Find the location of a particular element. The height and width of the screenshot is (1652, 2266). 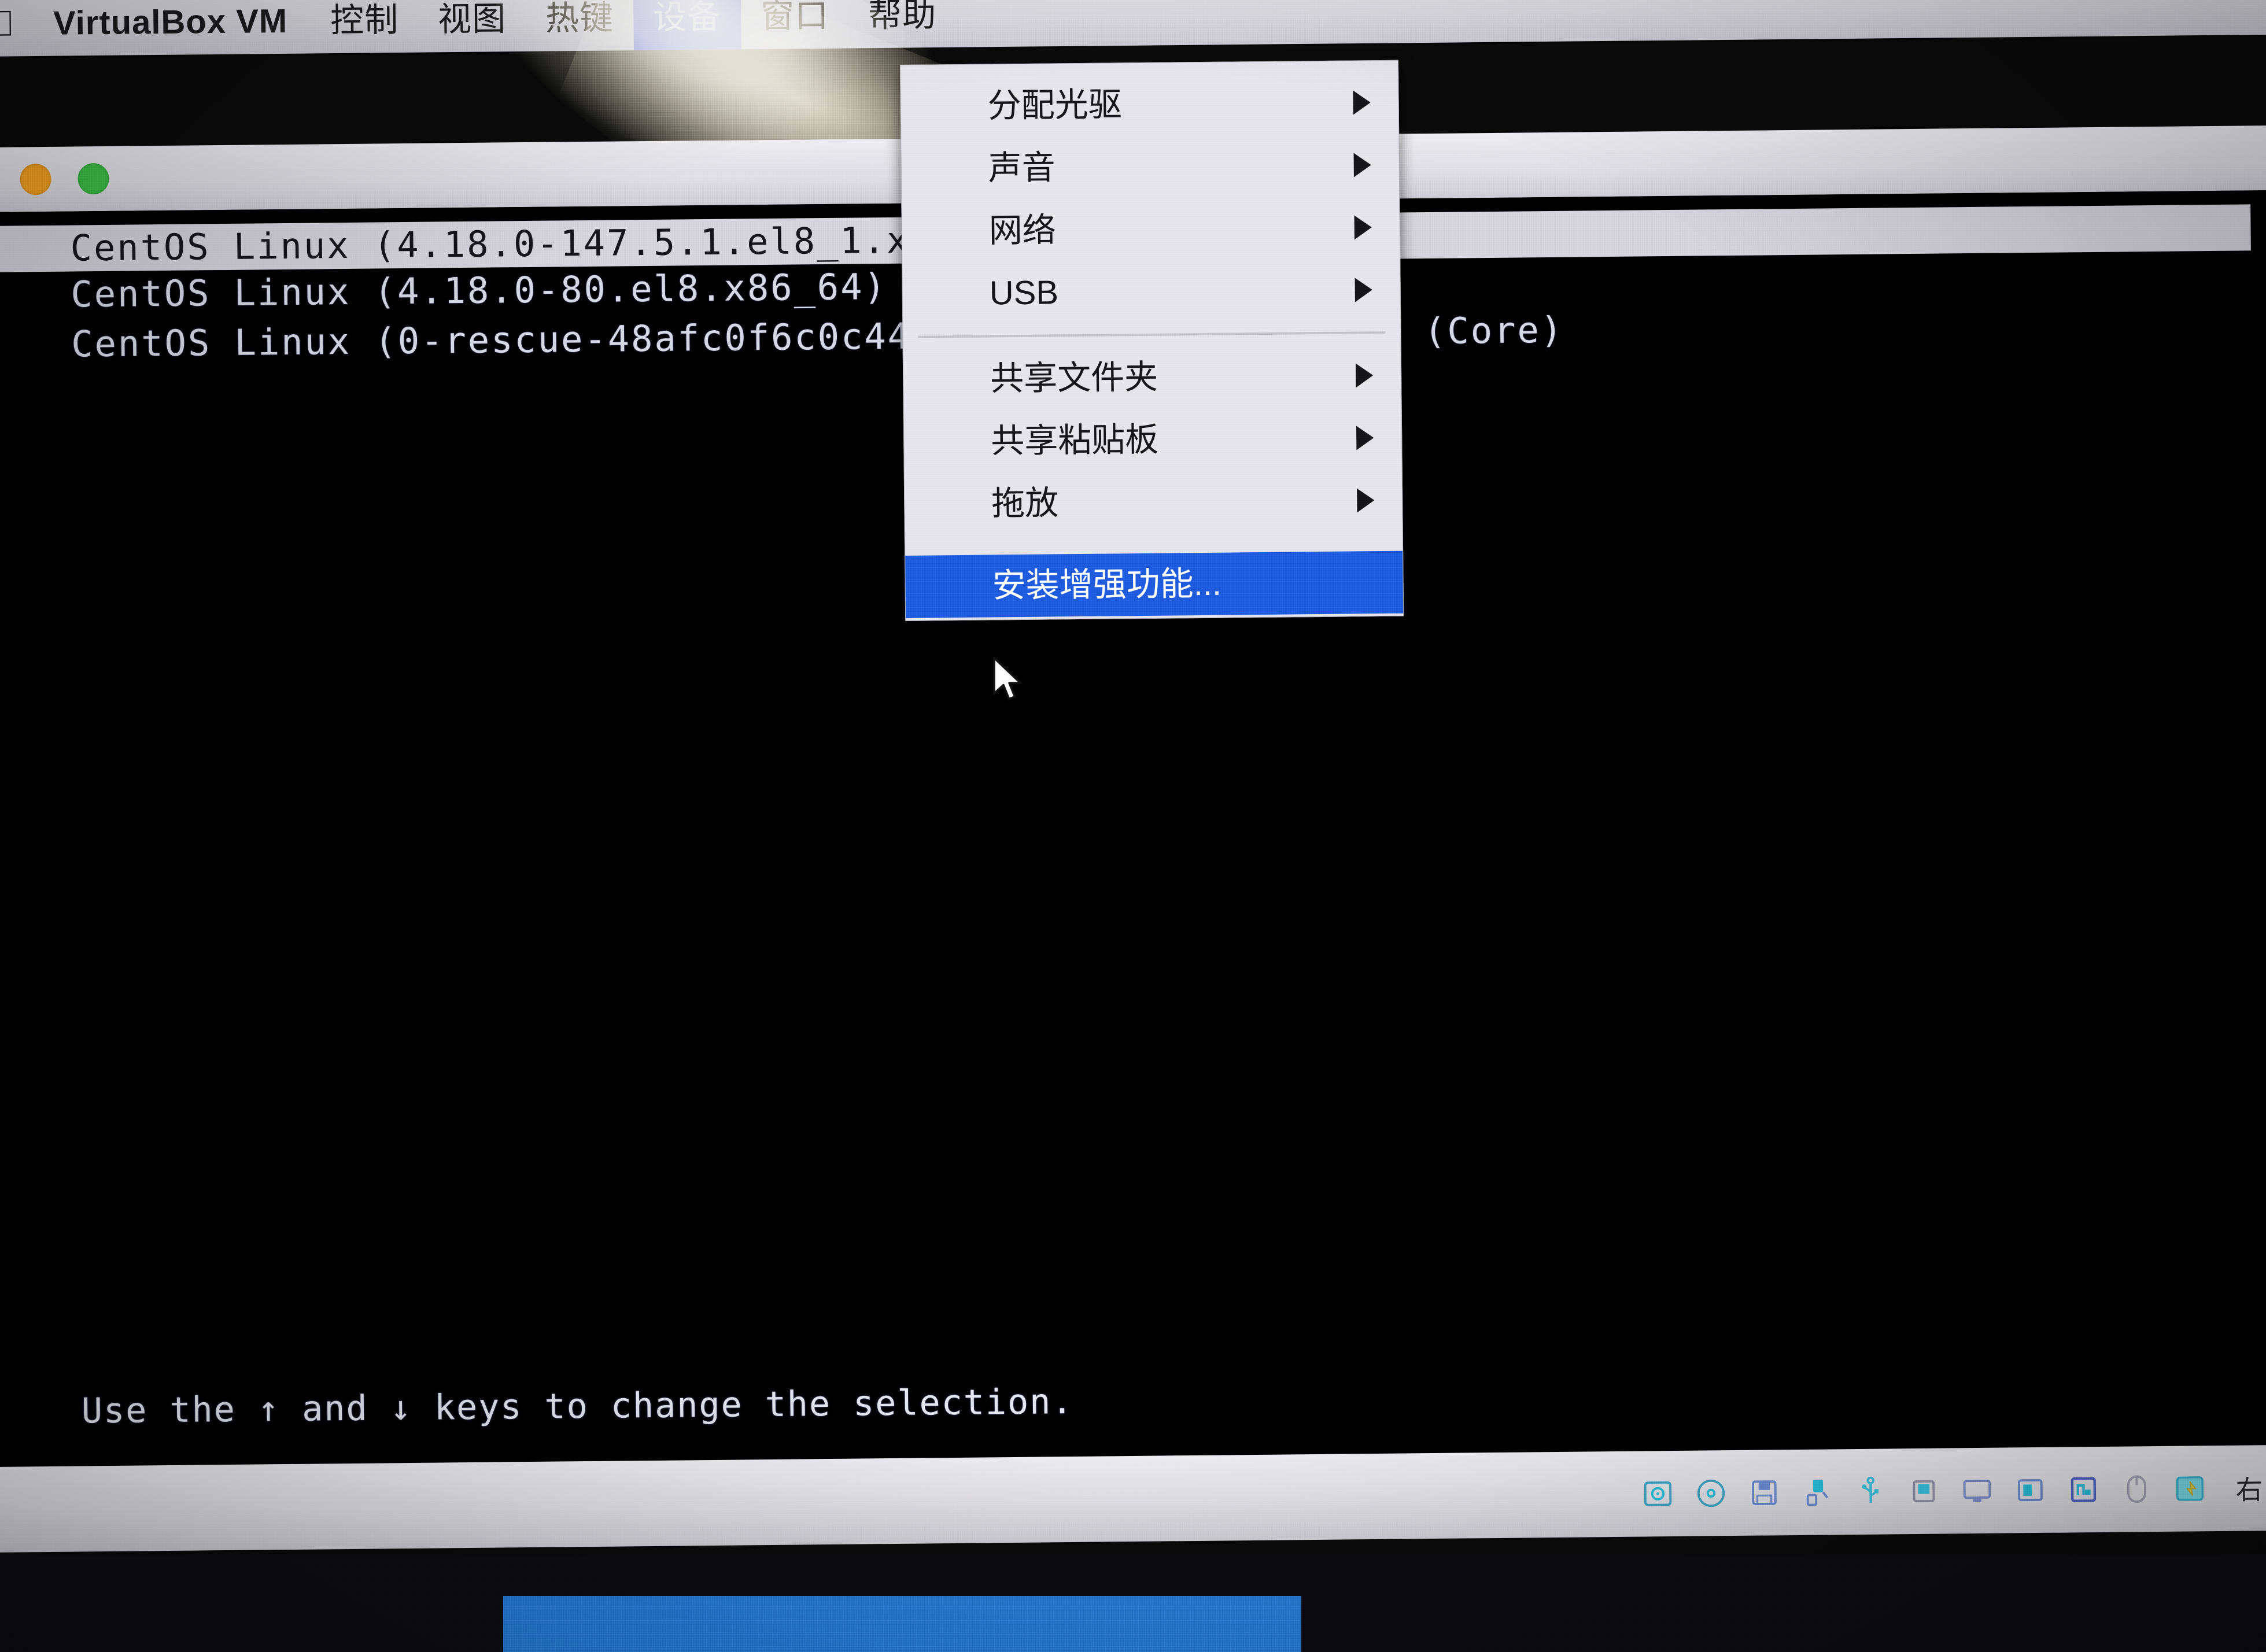

menu-item-audio: 声音 is located at coordinates (1150, 167).